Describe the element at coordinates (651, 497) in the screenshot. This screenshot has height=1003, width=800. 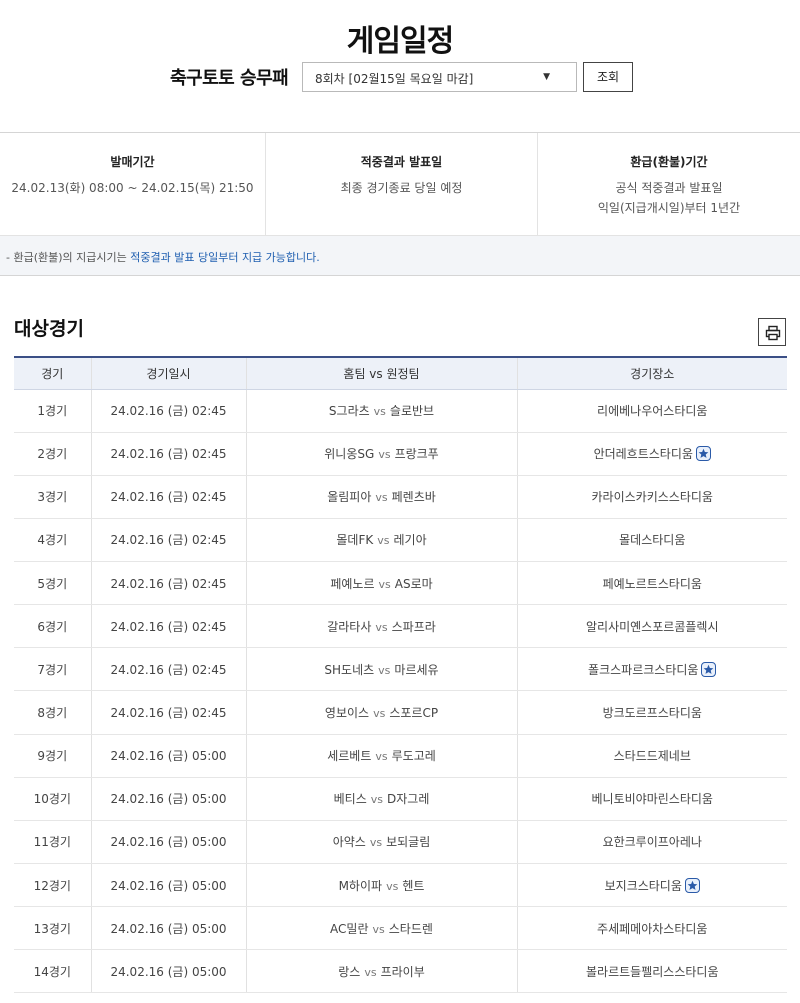
I see `venue-cell: 카라이스카키스스타디움` at that location.